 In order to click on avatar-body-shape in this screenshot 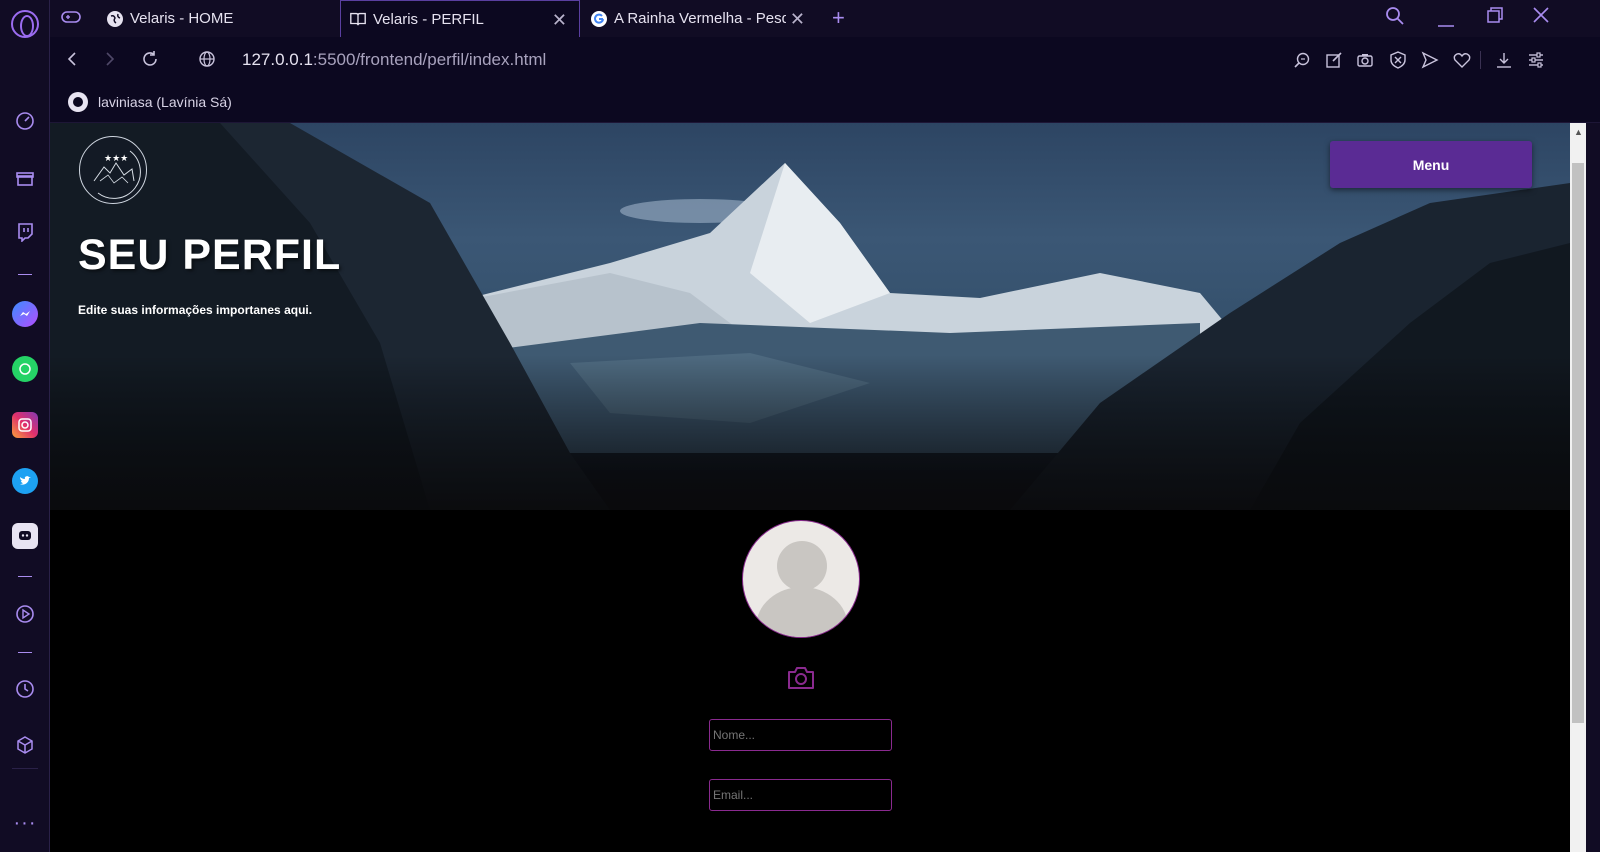, I will do `click(802, 612)`.